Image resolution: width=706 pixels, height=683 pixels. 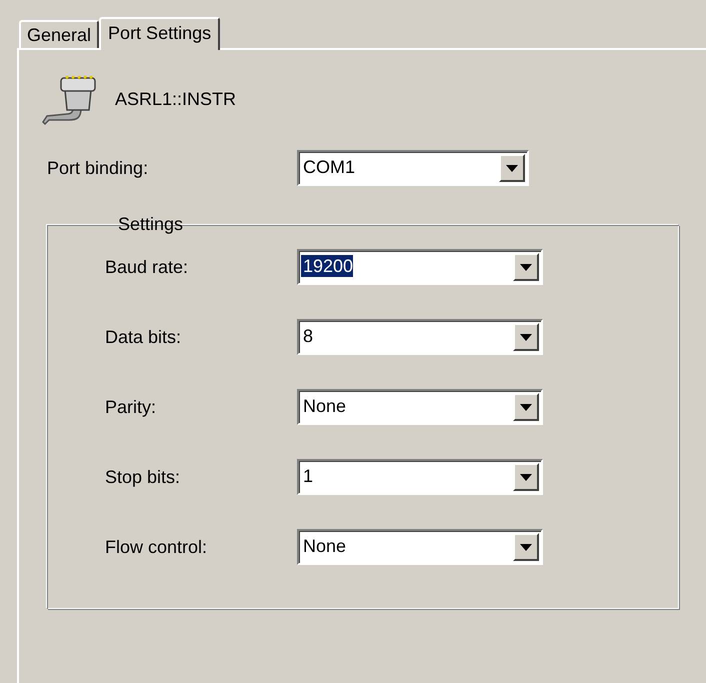 What do you see at coordinates (59, 34) in the screenshot?
I see `tab: General` at bounding box center [59, 34].